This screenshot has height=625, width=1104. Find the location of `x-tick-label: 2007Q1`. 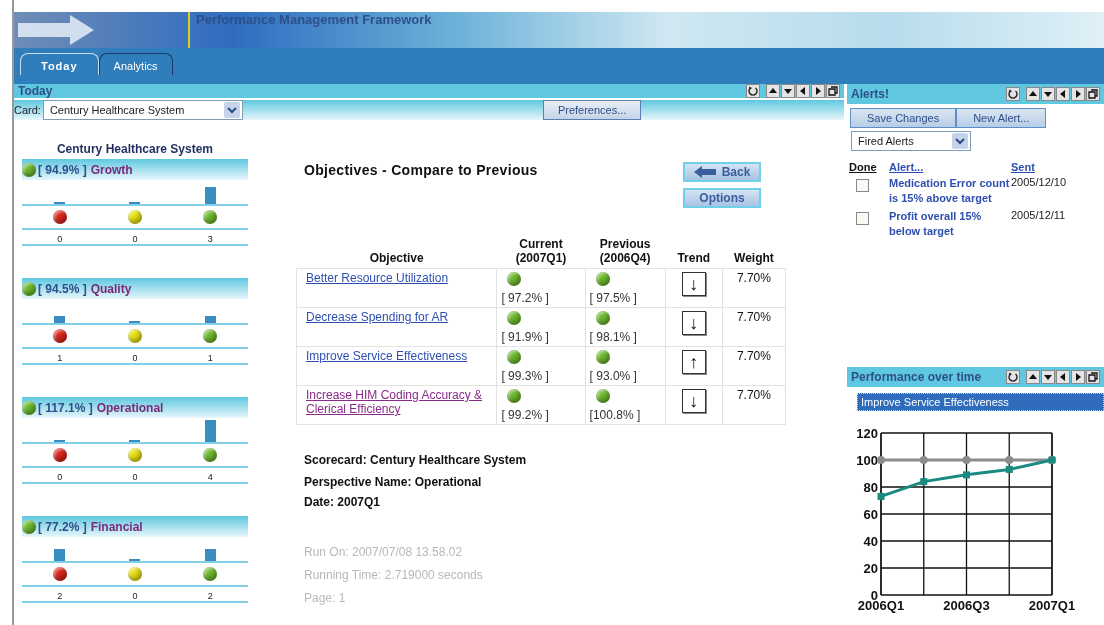

x-tick-label: 2007Q1 is located at coordinates (1052, 605).